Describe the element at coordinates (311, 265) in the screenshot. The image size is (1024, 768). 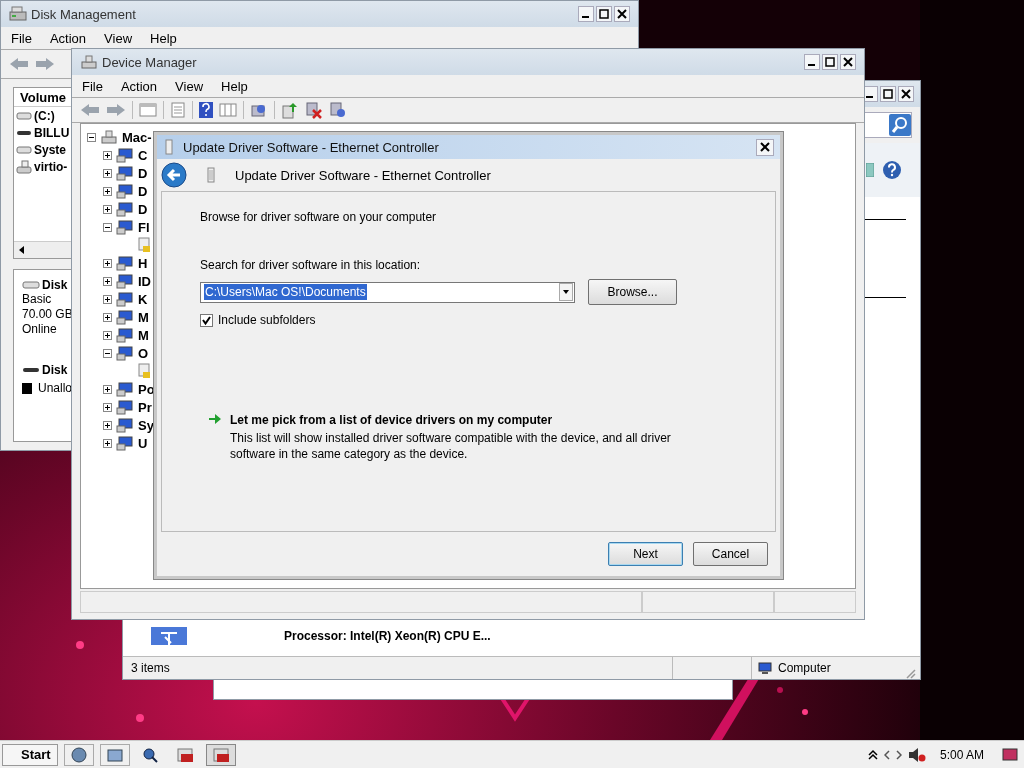
I see `field-label: Search for driver software in this location:` at that location.